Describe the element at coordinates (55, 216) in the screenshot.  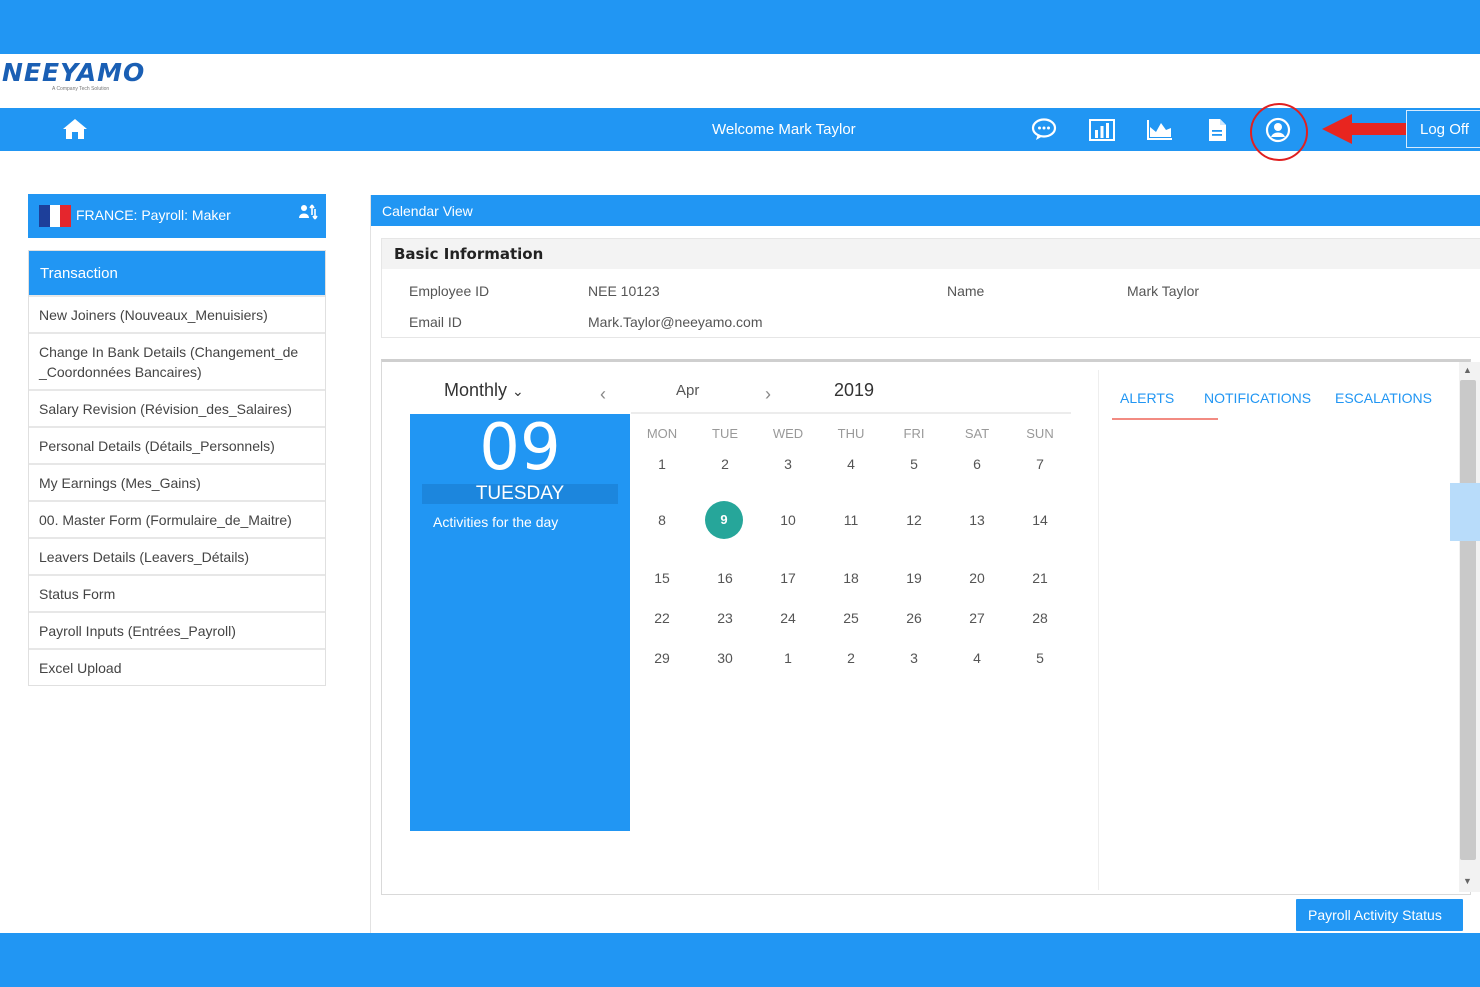
I see `france-flag-icon` at that location.